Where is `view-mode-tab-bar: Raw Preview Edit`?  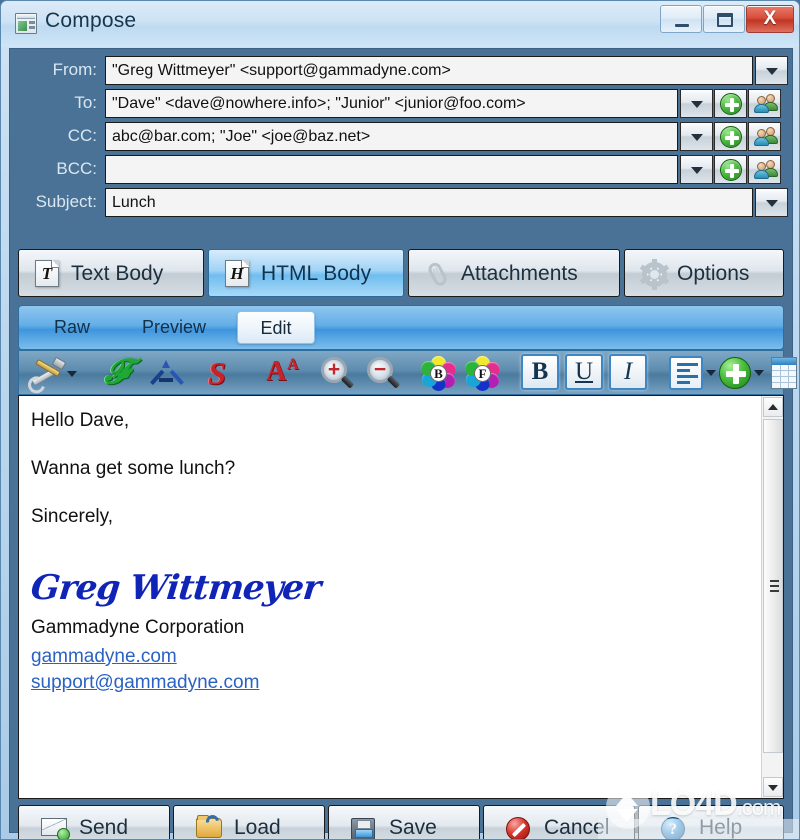 view-mode-tab-bar: Raw Preview Edit is located at coordinates (401, 327).